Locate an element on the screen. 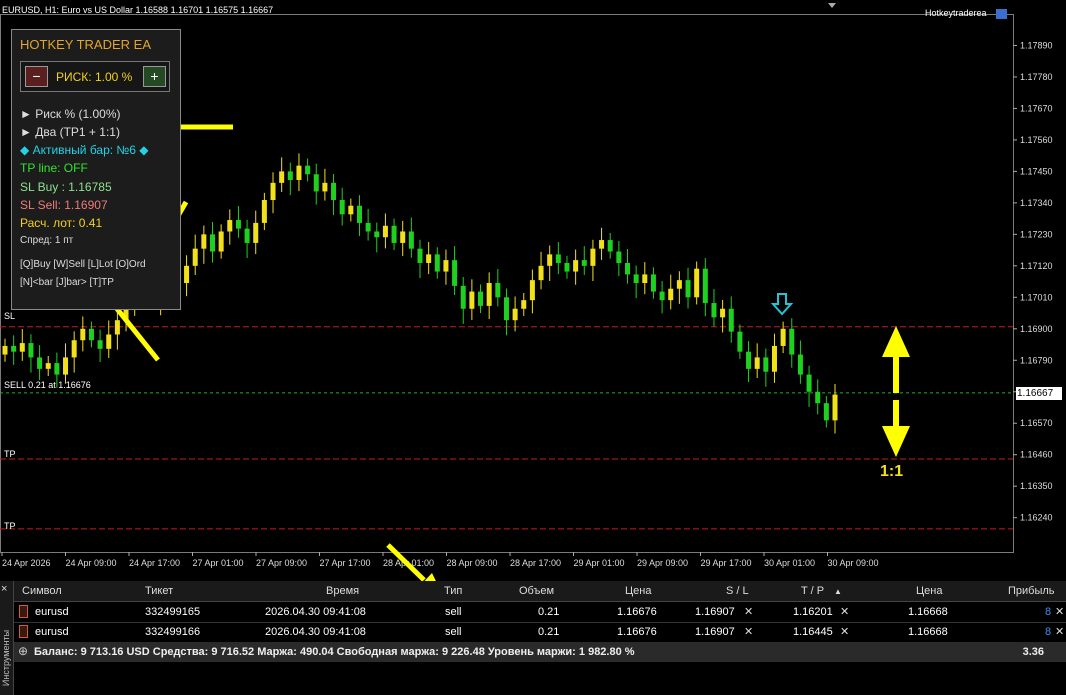  close-icon: × is located at coordinates (4, 589).